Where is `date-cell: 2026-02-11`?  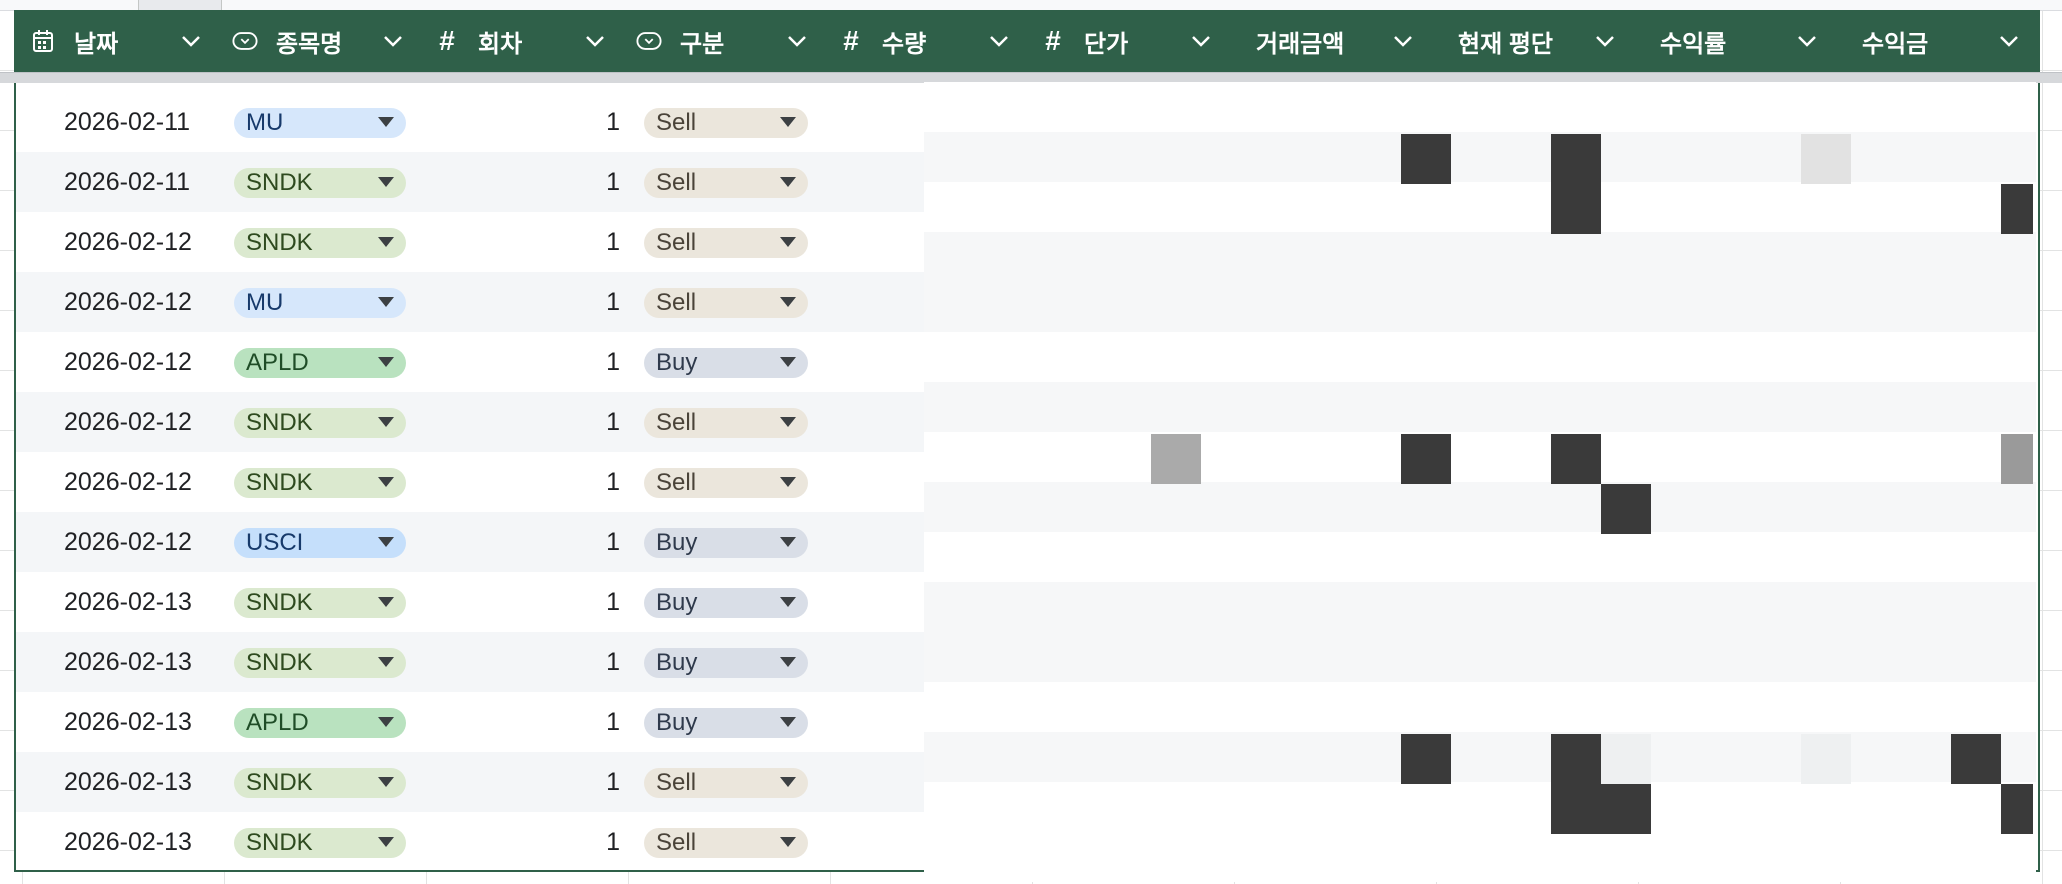
date-cell: 2026-02-11 is located at coordinates (127, 182).